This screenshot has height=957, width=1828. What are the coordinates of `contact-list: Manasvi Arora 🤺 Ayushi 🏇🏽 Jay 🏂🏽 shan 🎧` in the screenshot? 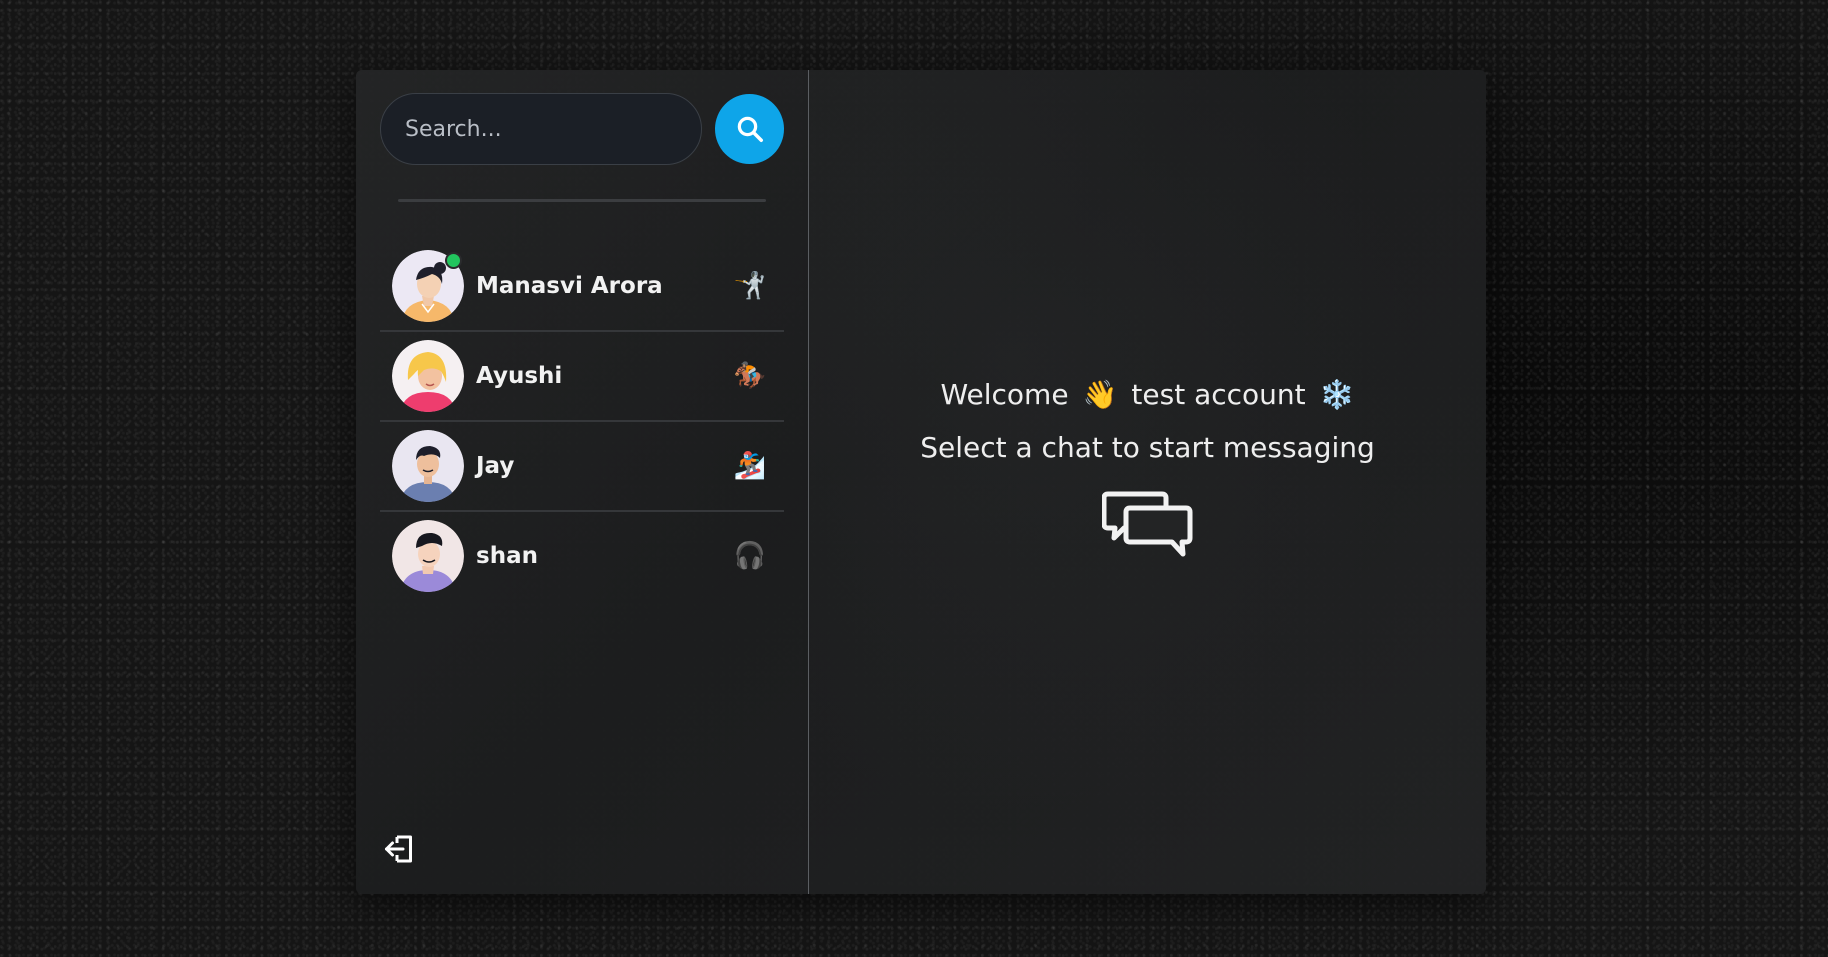 It's located at (582, 421).